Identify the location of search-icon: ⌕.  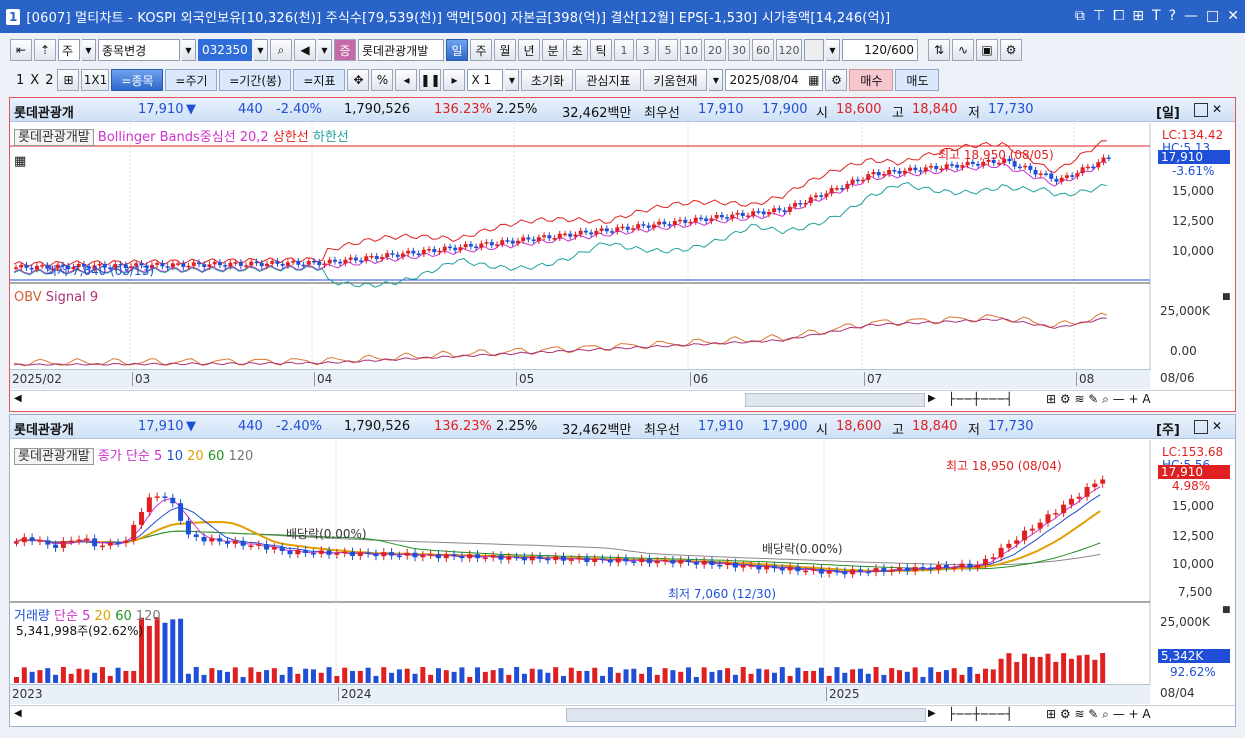
(281, 50).